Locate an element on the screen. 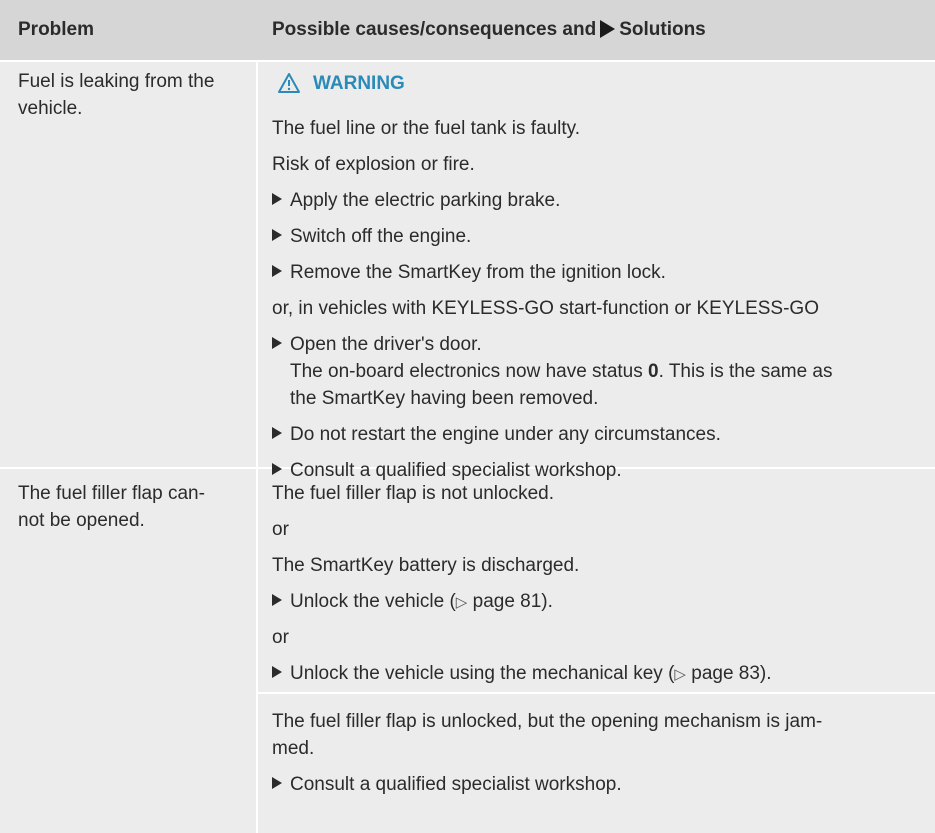 The image size is (935, 833). list-item: Switch off the engine. is located at coordinates (371, 237).